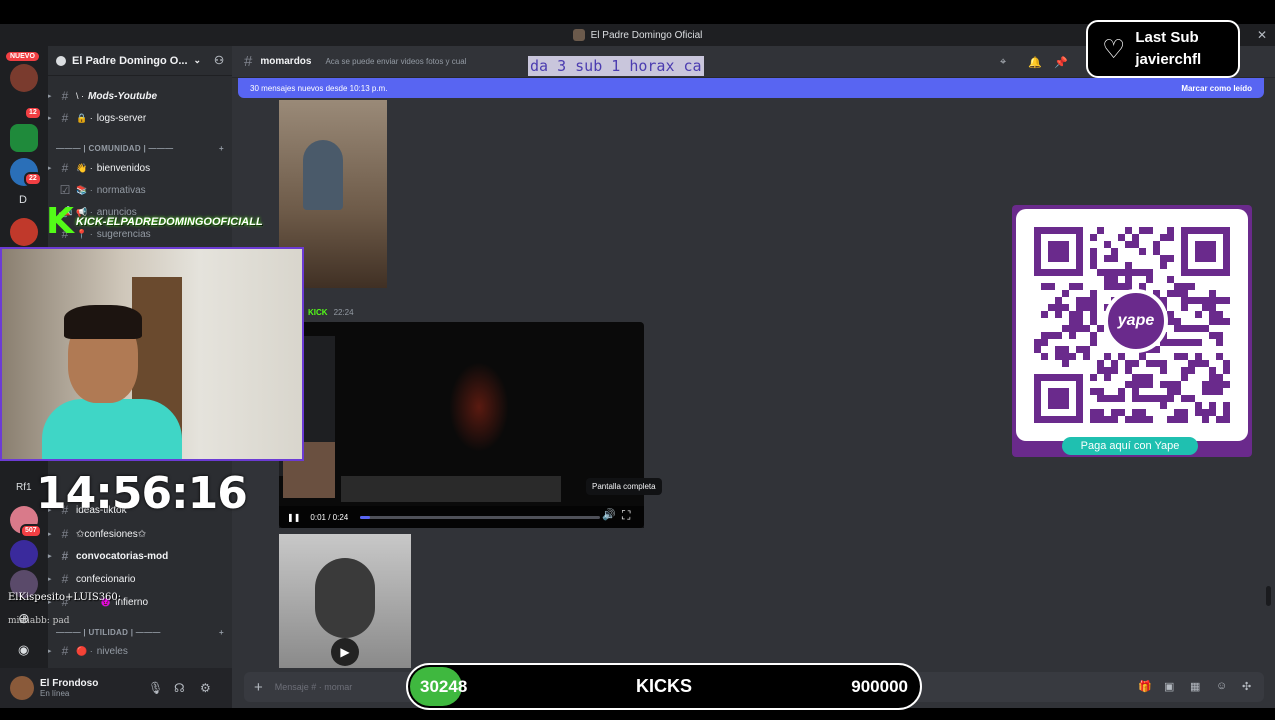 Image resolution: width=1275 pixels, height=720 pixels. I want to click on stream-chat-line-2: mishabb: pad, so click(39, 621).